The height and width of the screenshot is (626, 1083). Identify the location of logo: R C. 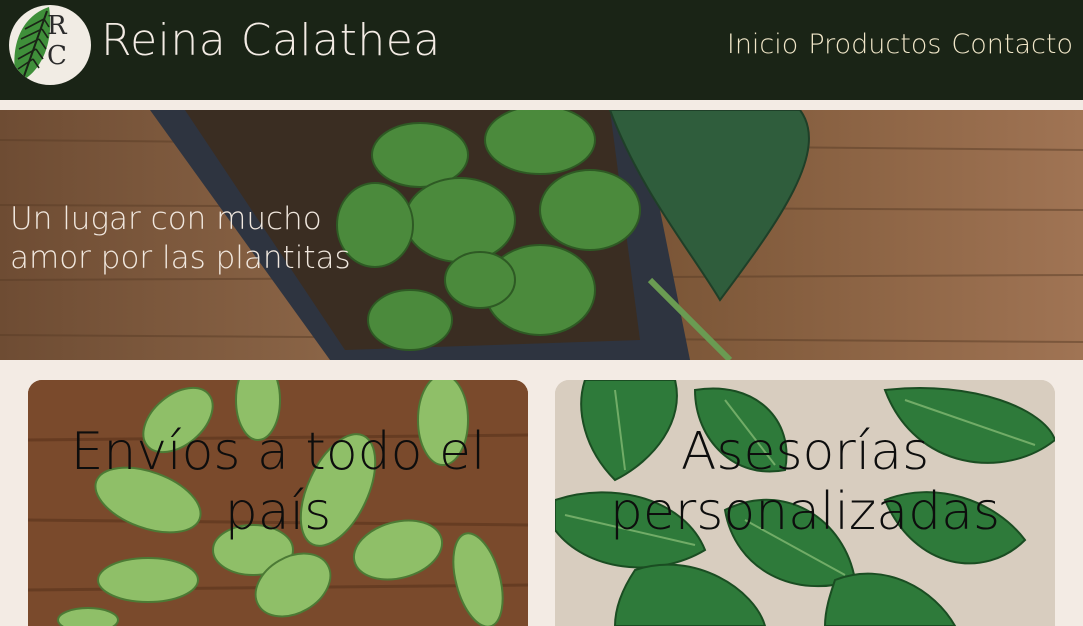
(50, 45).